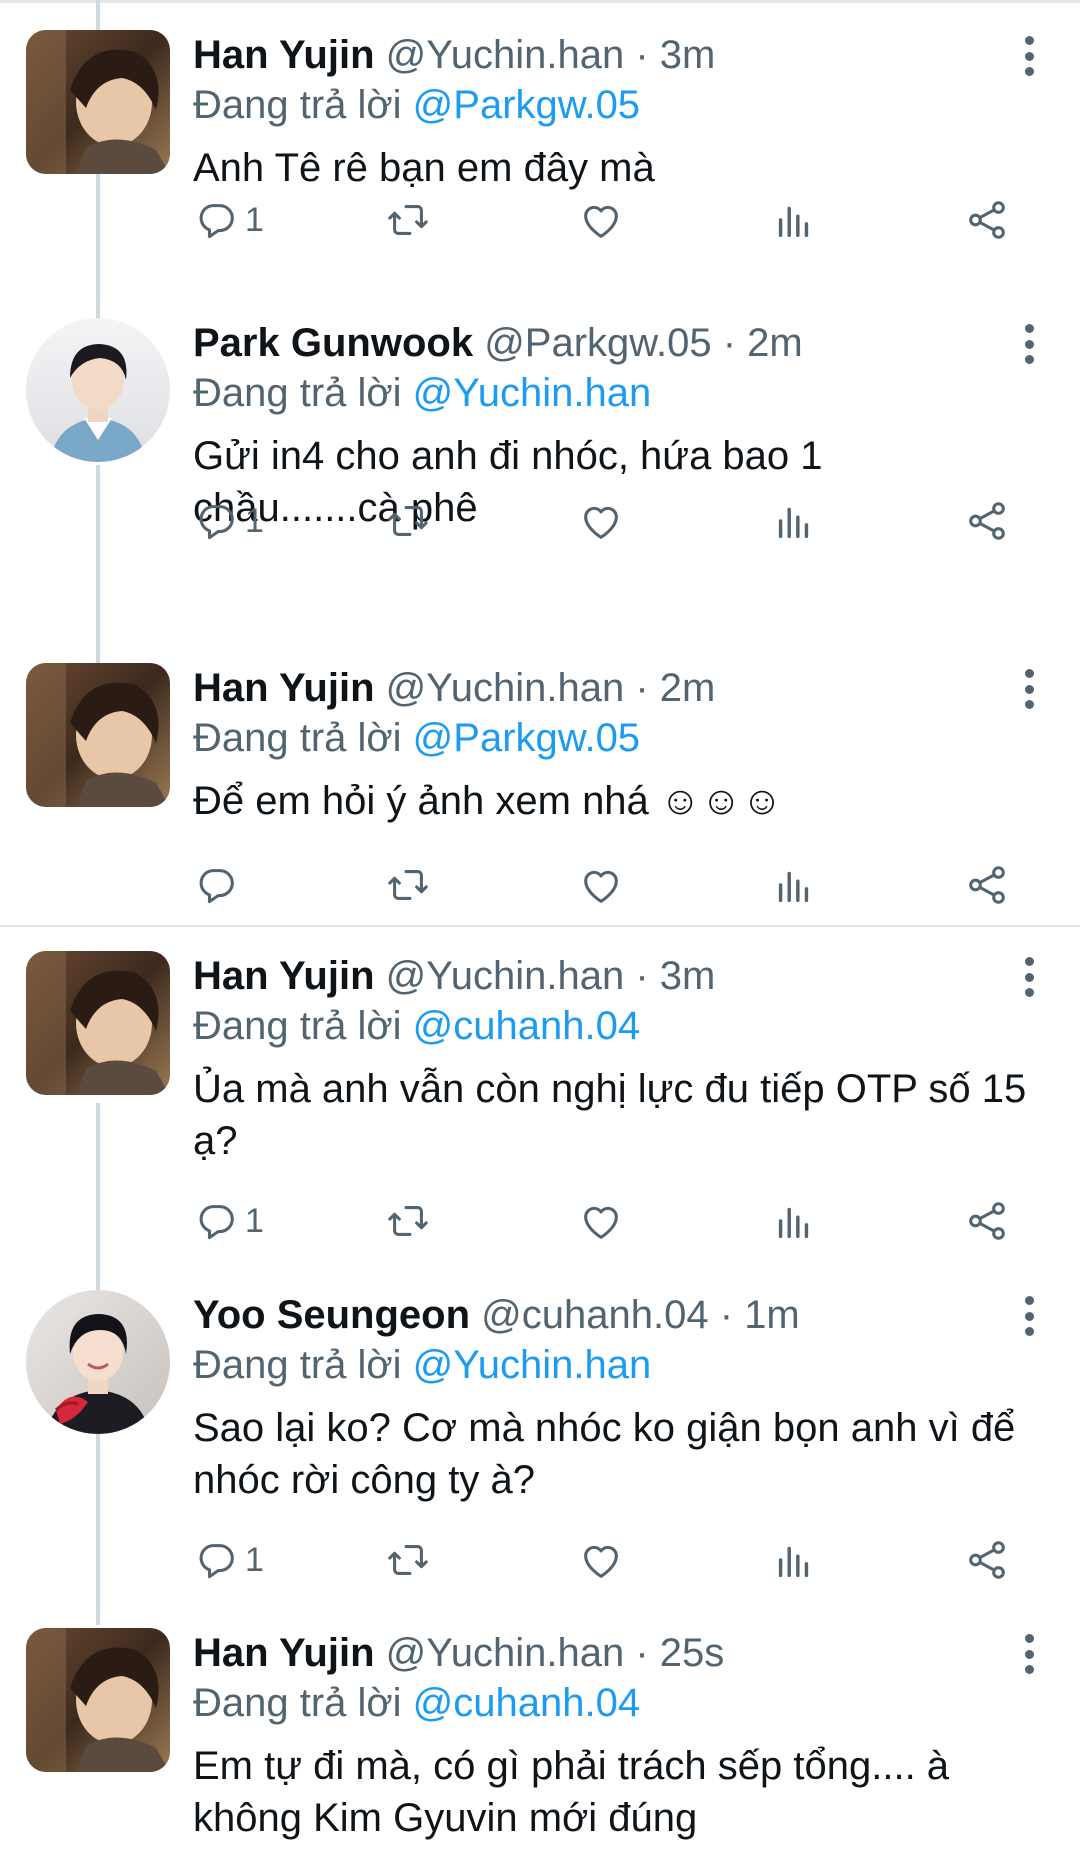 The width and height of the screenshot is (1080, 1869). I want to click on display-name: Yoo Seungeon, so click(331, 1315).